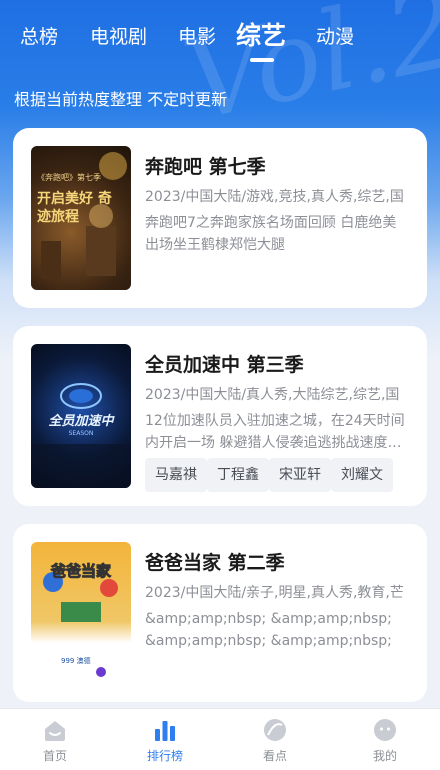 The width and height of the screenshot is (440, 770). What do you see at coordinates (385, 730) in the screenshot?
I see `profile-icon` at bounding box center [385, 730].